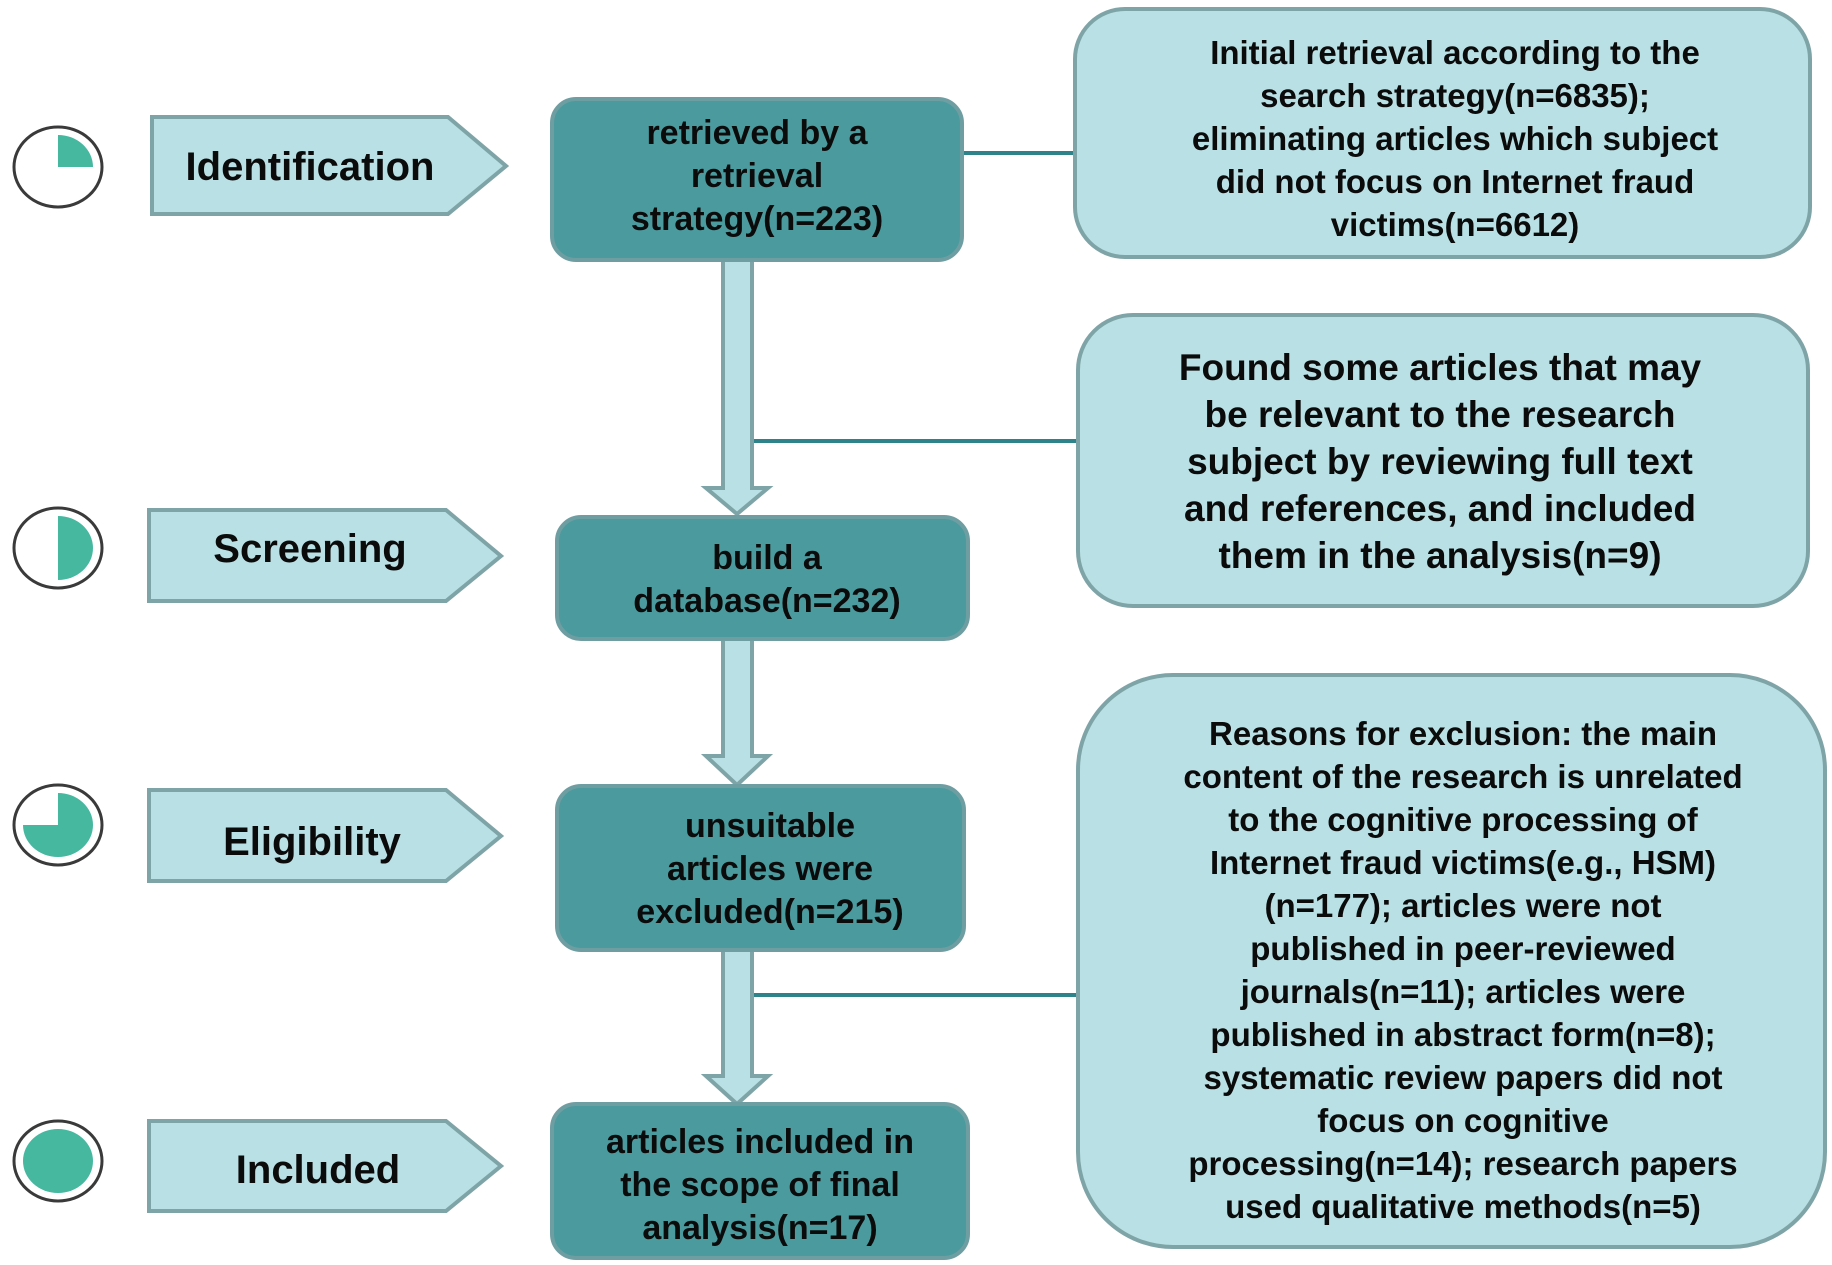  What do you see at coordinates (1463, 991) in the screenshot?
I see `box-text-line: journals(n=11); articles were` at bounding box center [1463, 991].